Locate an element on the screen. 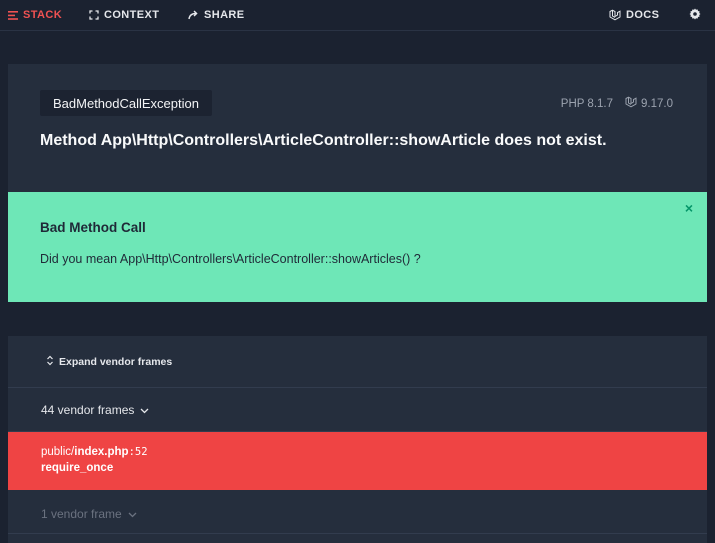 The width and height of the screenshot is (715, 543). nav-share-tab: SHARE is located at coordinates (216, 15).